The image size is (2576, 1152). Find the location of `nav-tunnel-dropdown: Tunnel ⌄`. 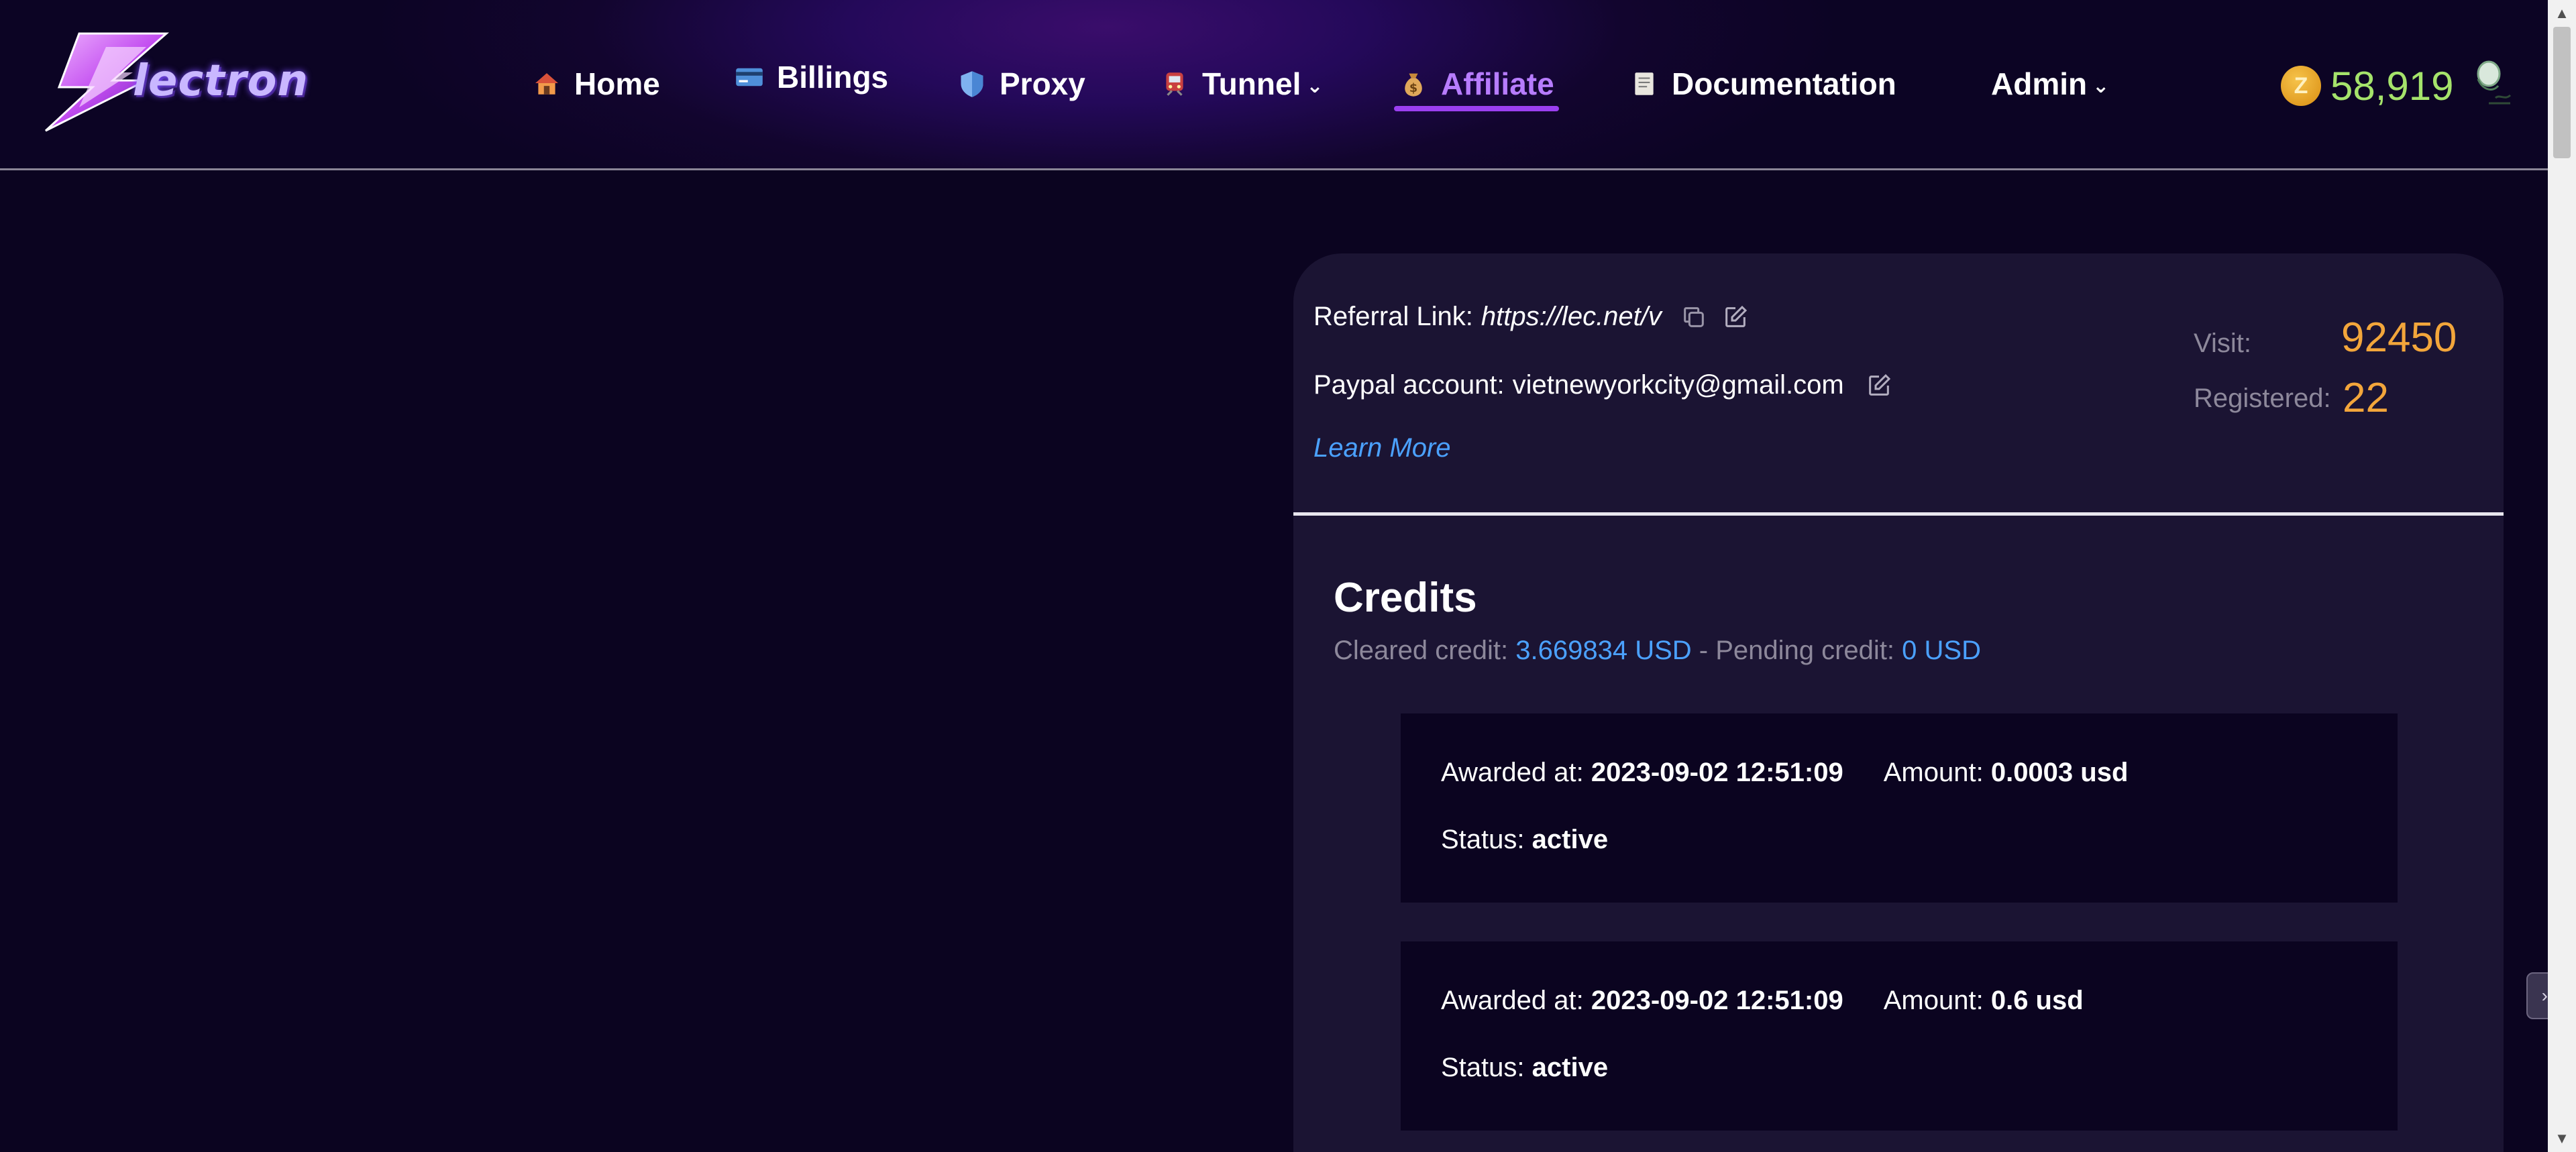

nav-tunnel-dropdown: Tunnel ⌄ is located at coordinates (1241, 83).